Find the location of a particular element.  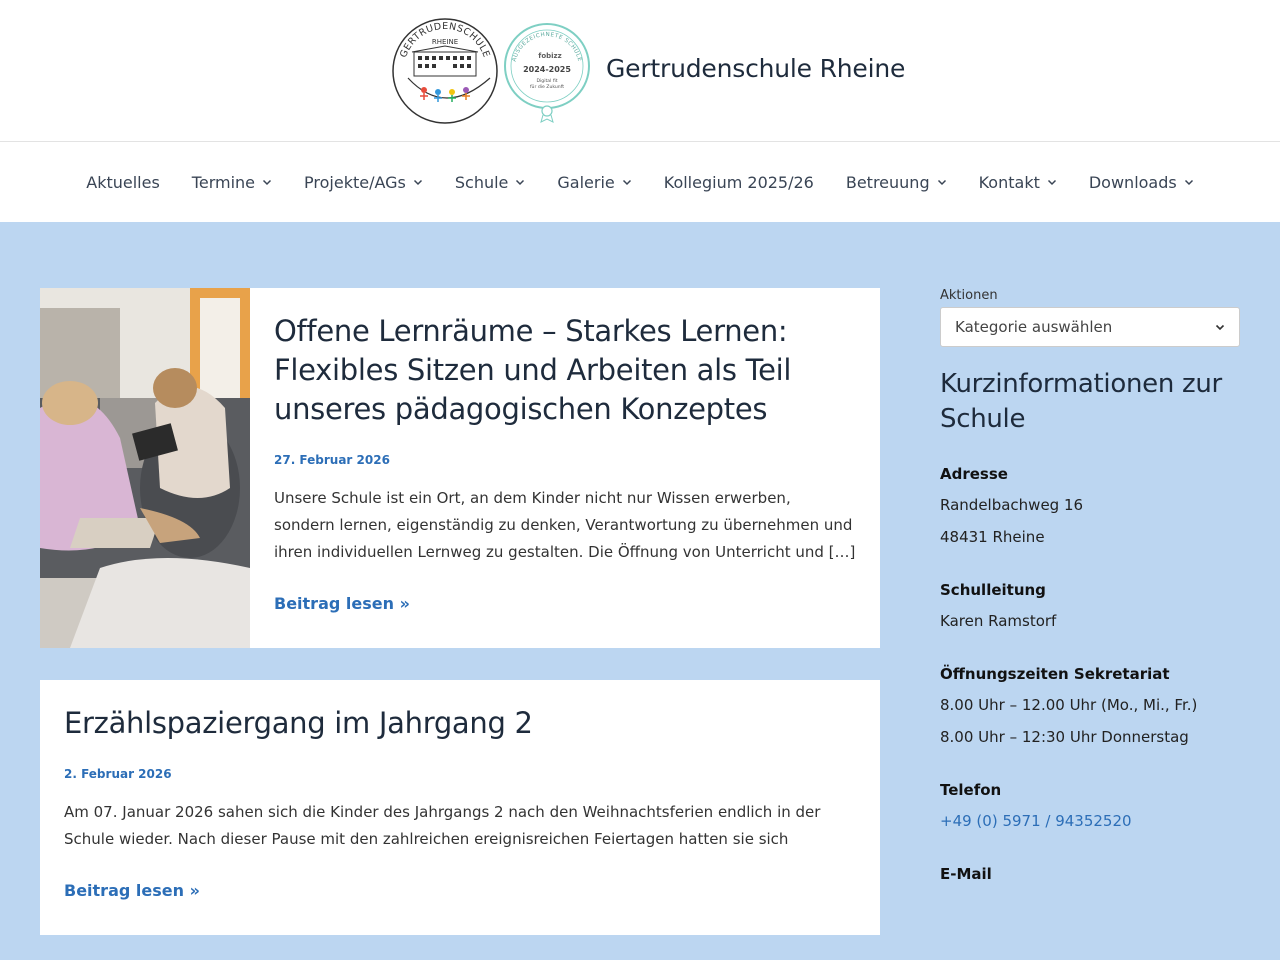

head-name: Karen Ramstorf is located at coordinates (998, 621).